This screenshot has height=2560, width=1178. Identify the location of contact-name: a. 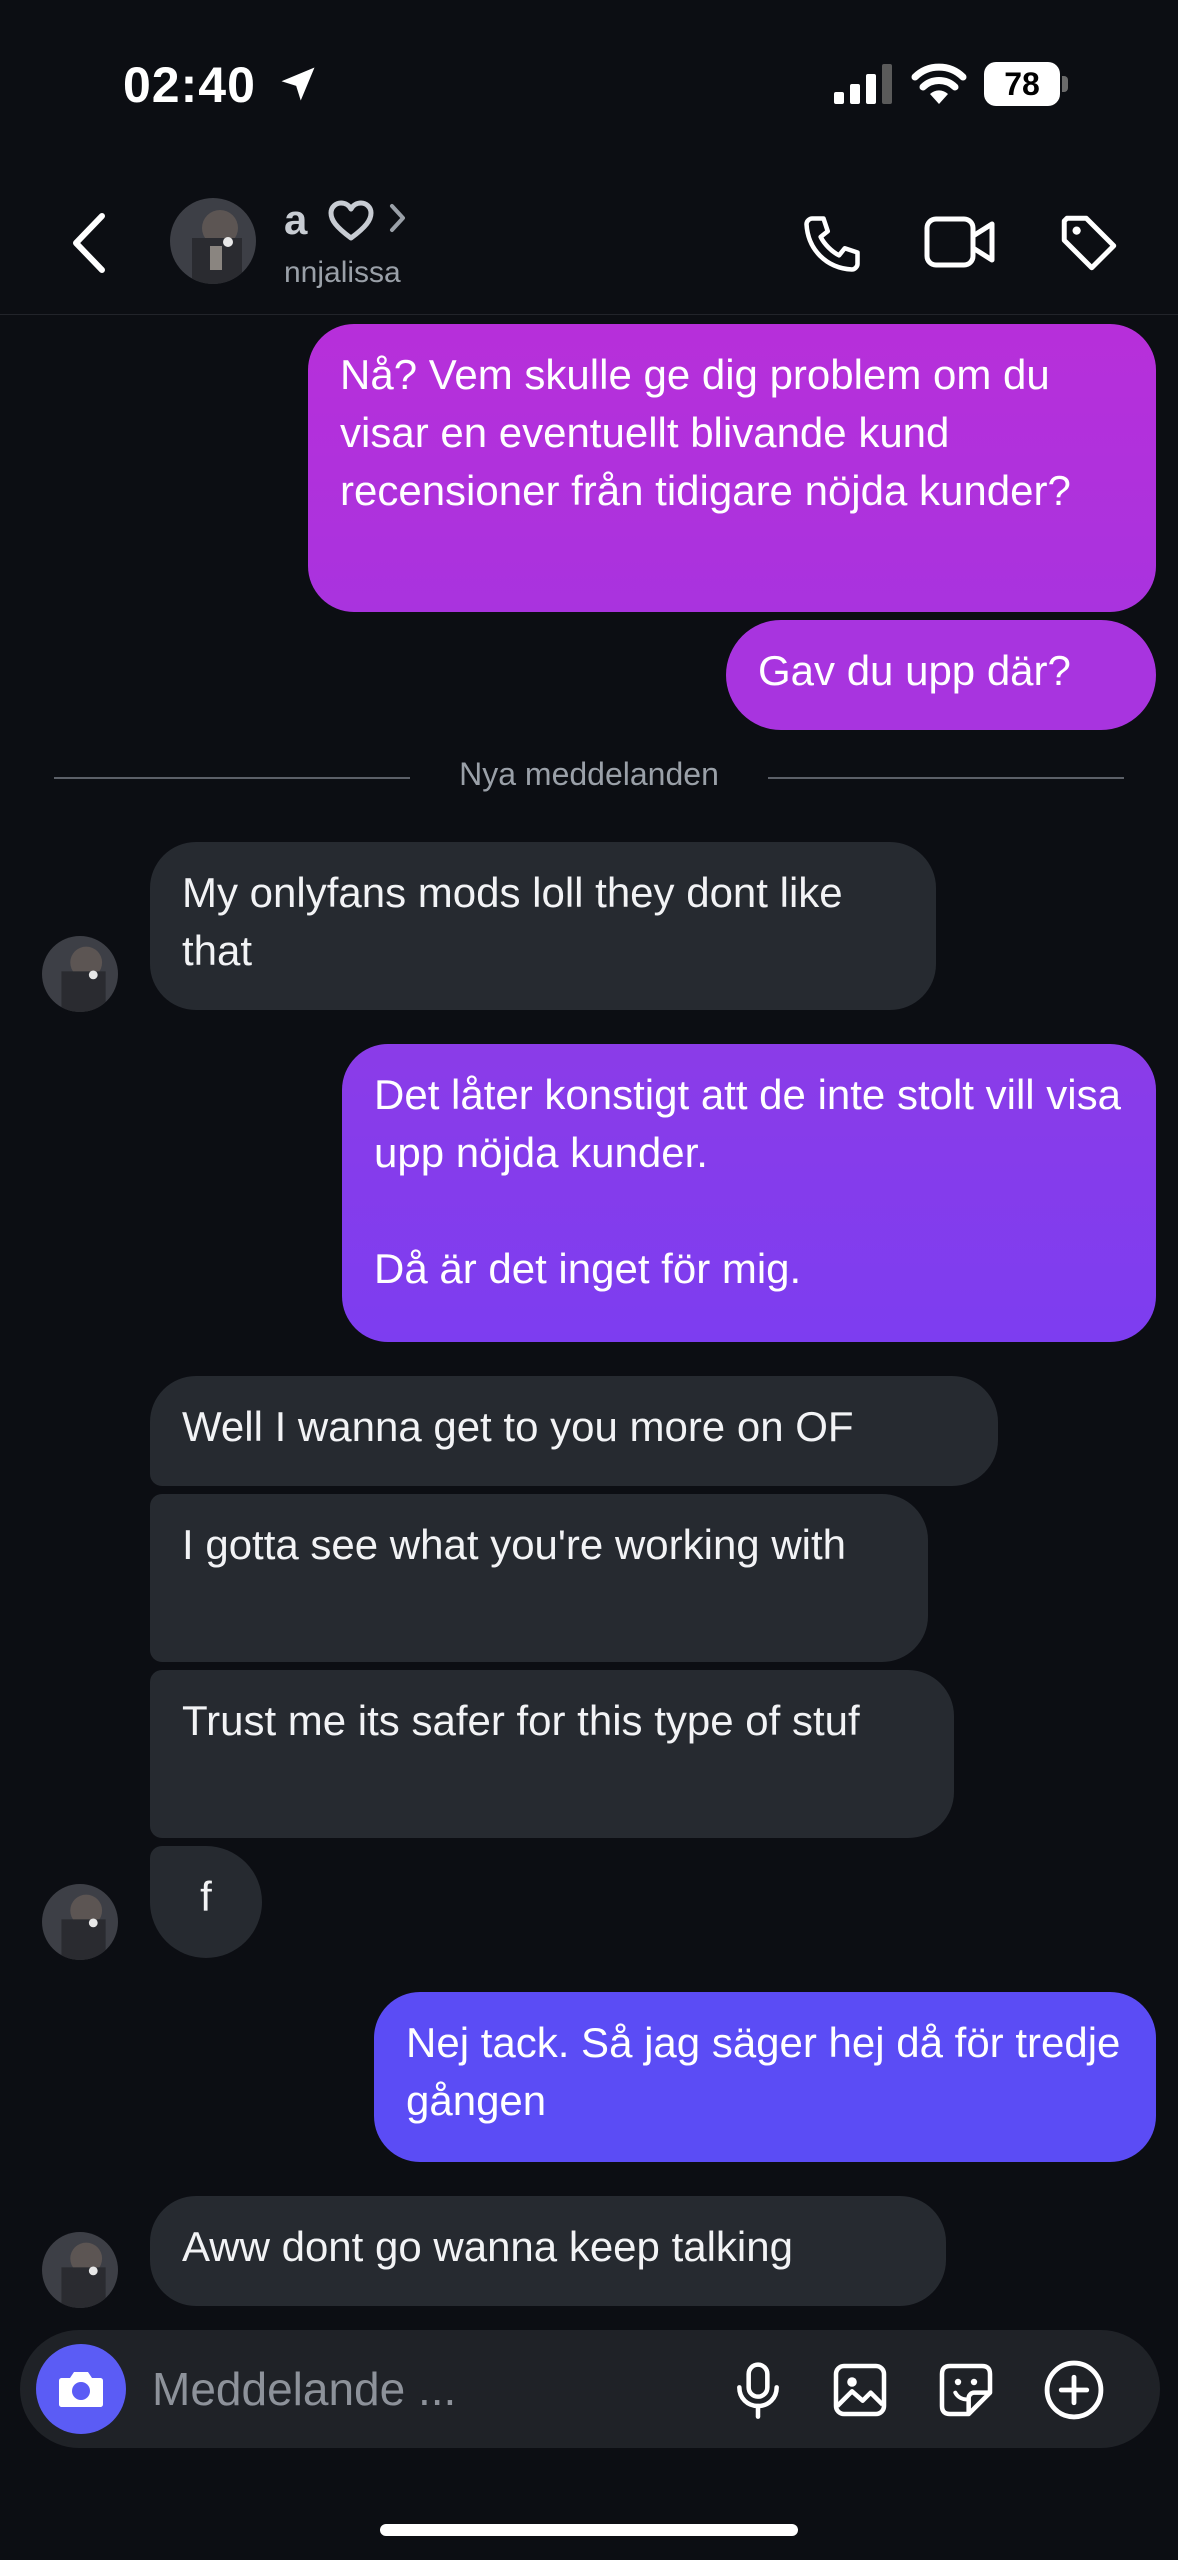
(295, 220).